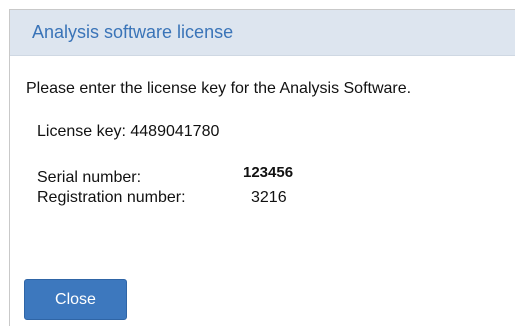 The image size is (515, 326). I want to click on registration-number-label: Registration number:, so click(111, 197).